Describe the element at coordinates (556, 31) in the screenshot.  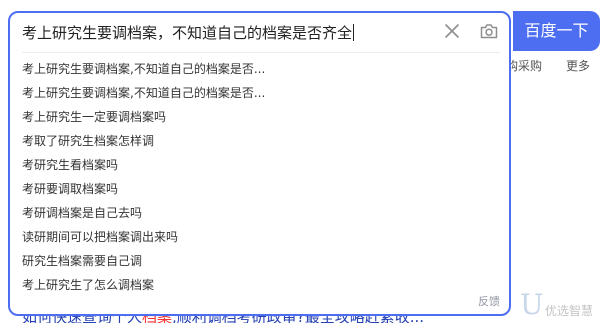
I see `search-button: 百度一下` at that location.